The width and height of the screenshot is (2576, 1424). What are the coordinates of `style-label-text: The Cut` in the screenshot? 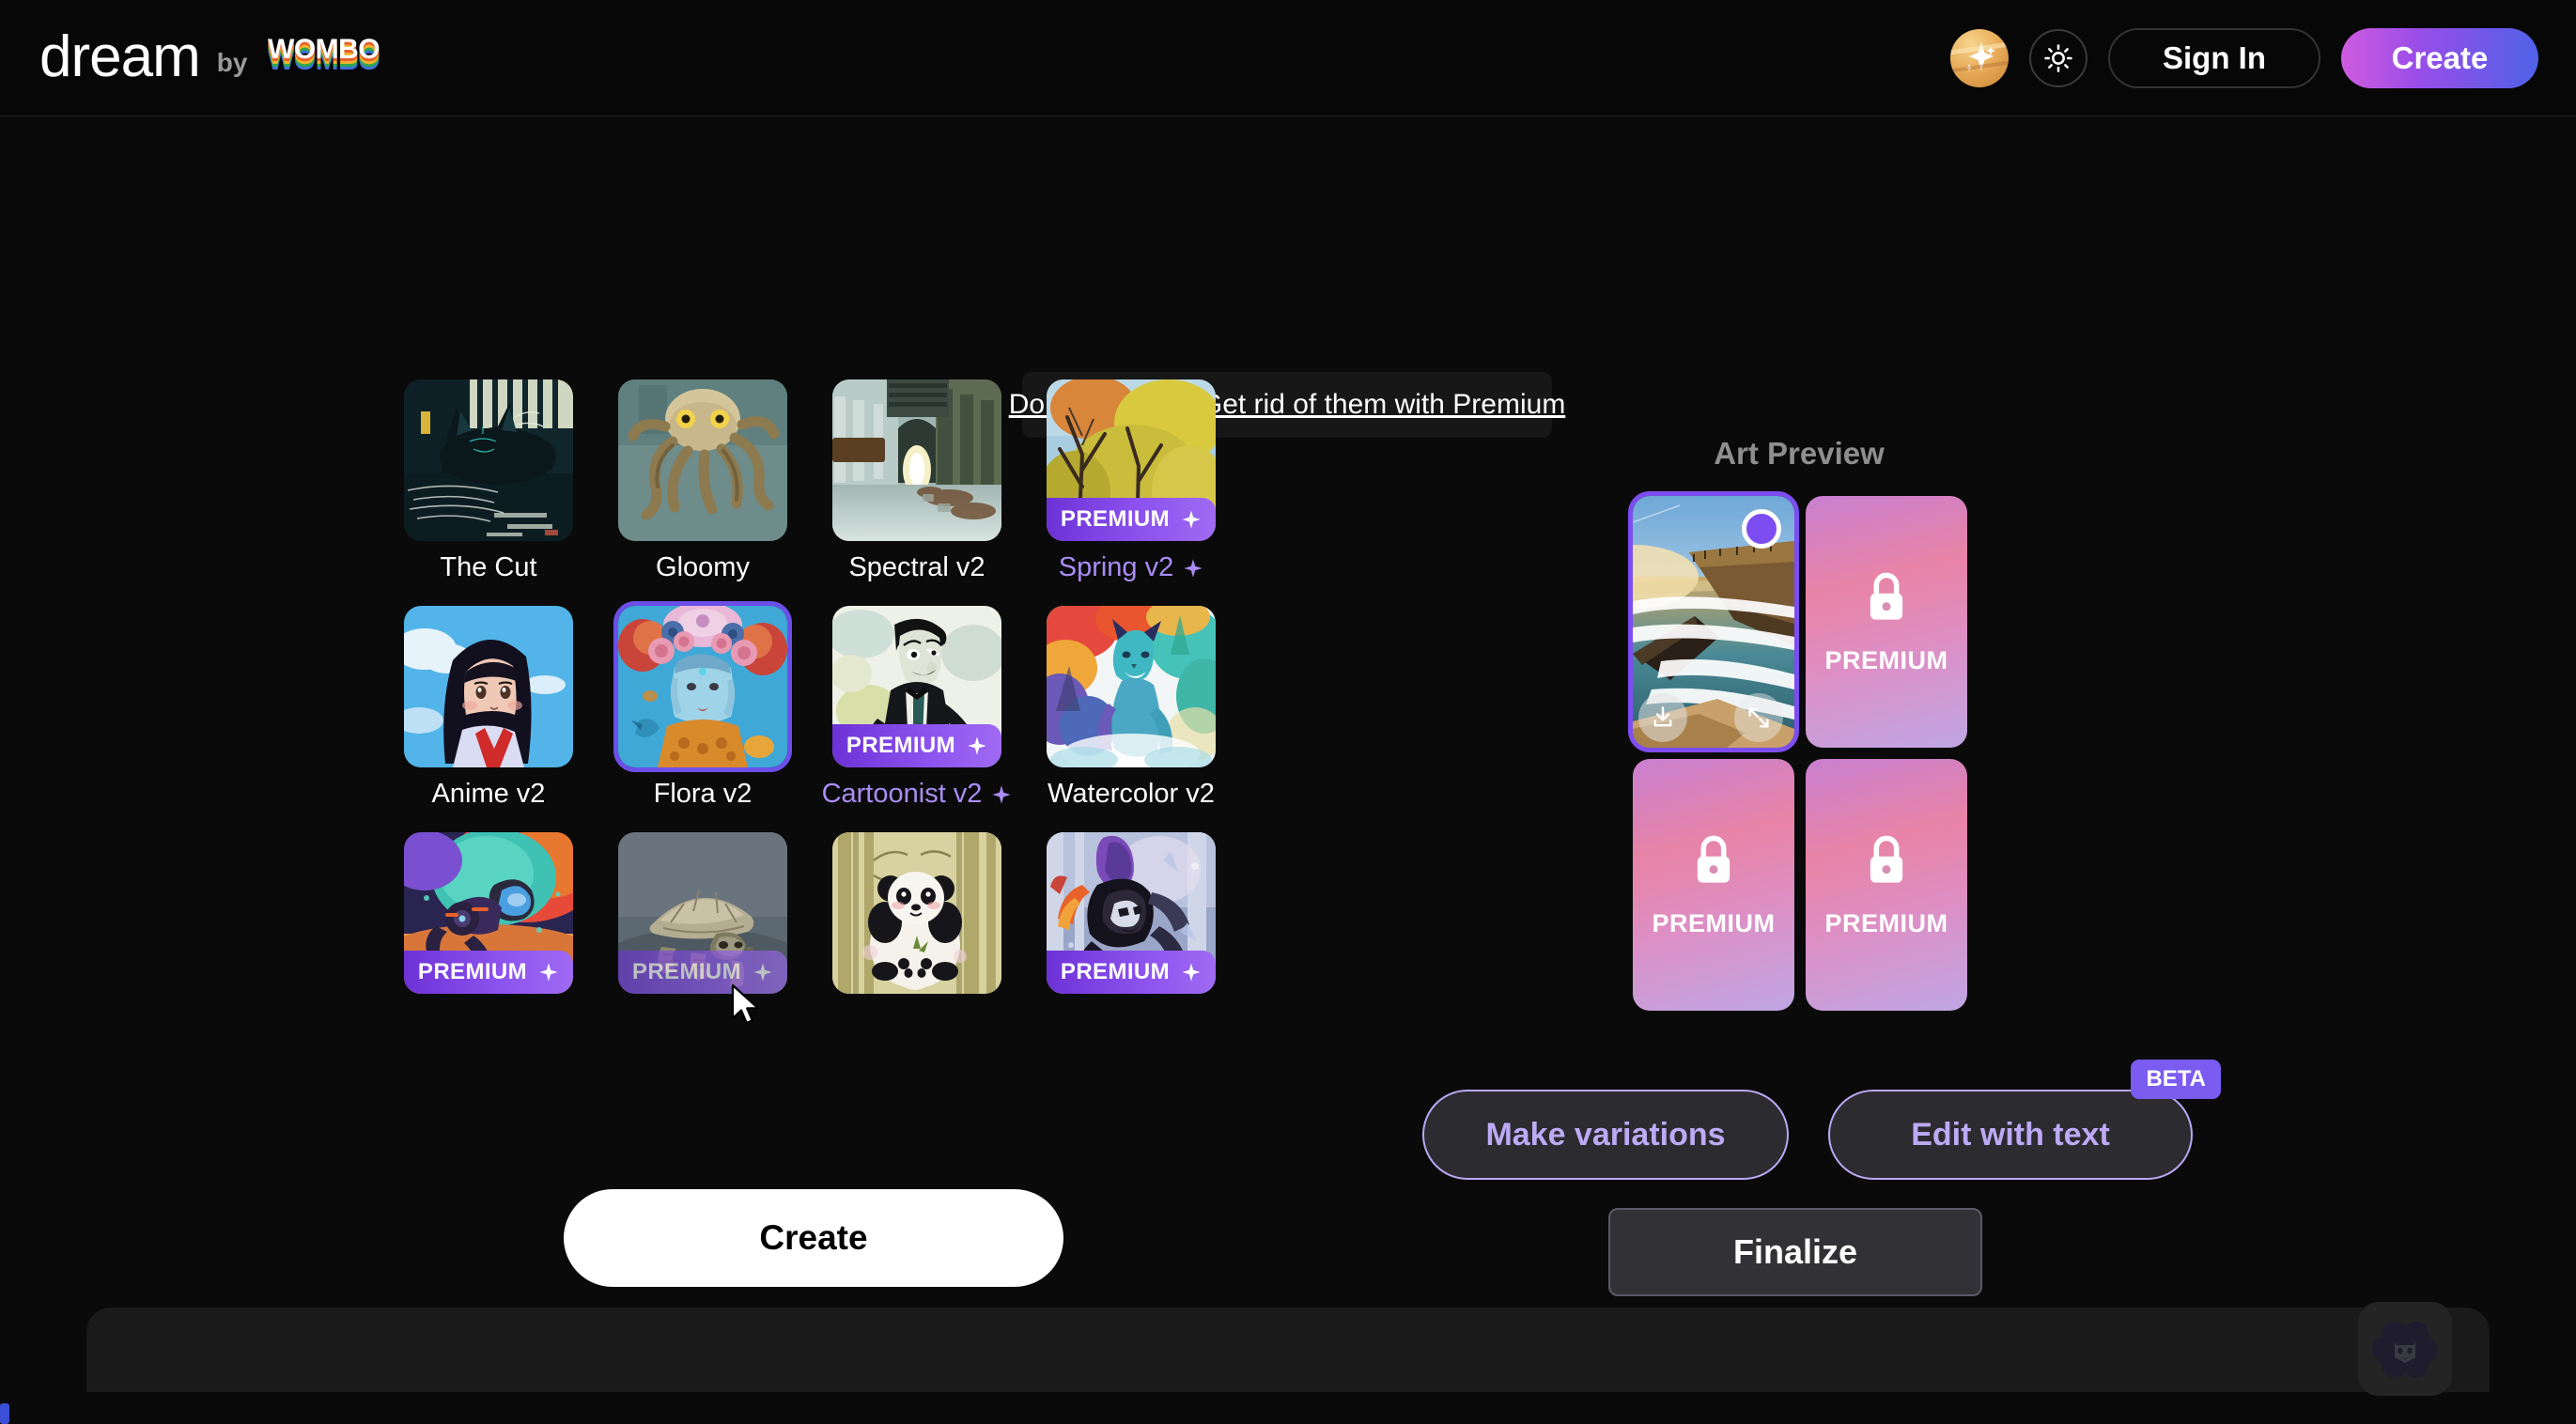 It's located at (488, 567).